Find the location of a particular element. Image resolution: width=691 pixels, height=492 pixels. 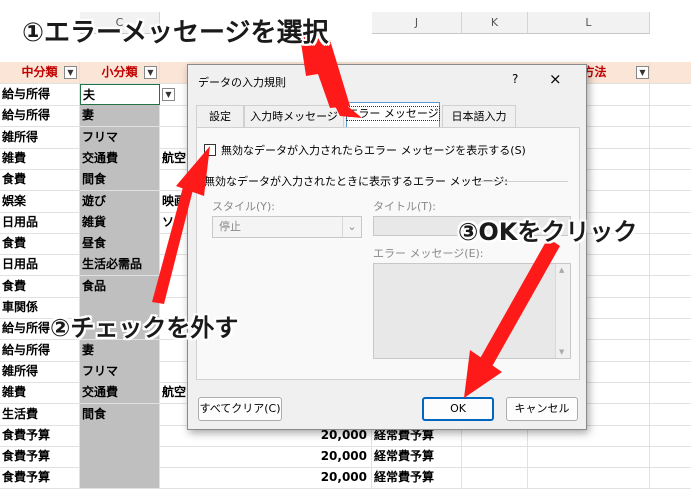

annotation-step3: ③OKをクリック is located at coordinates (548, 232).